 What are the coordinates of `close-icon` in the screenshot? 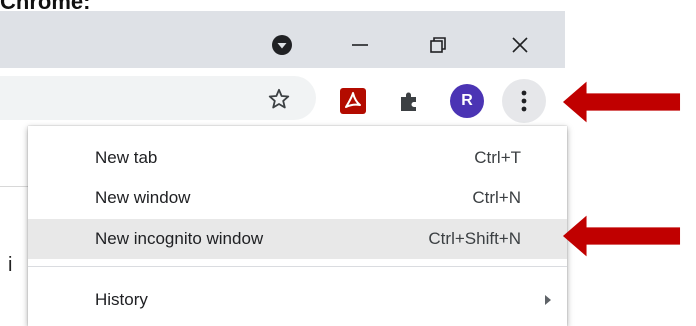 It's located at (520, 45).